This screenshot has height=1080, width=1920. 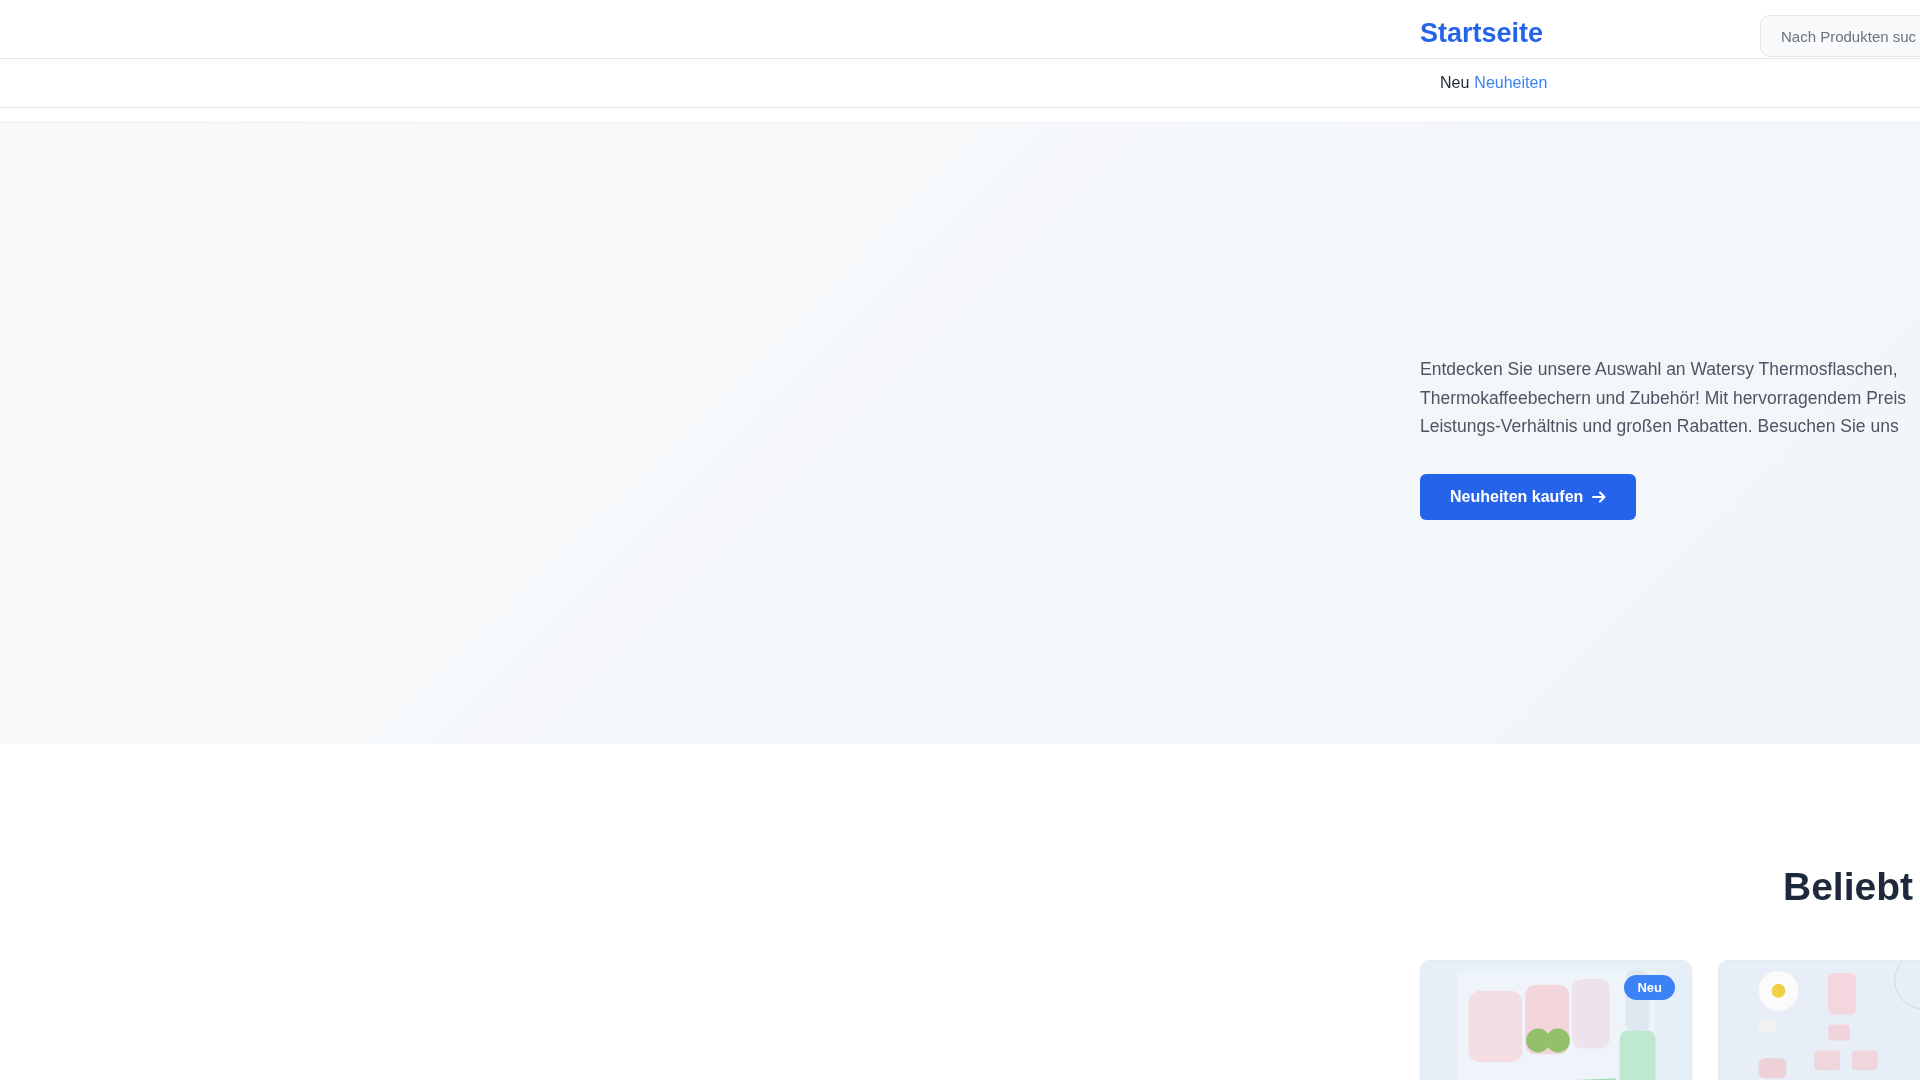 What do you see at coordinates (1455, 83) in the screenshot?
I see `breadcrumb-current: Neu` at bounding box center [1455, 83].